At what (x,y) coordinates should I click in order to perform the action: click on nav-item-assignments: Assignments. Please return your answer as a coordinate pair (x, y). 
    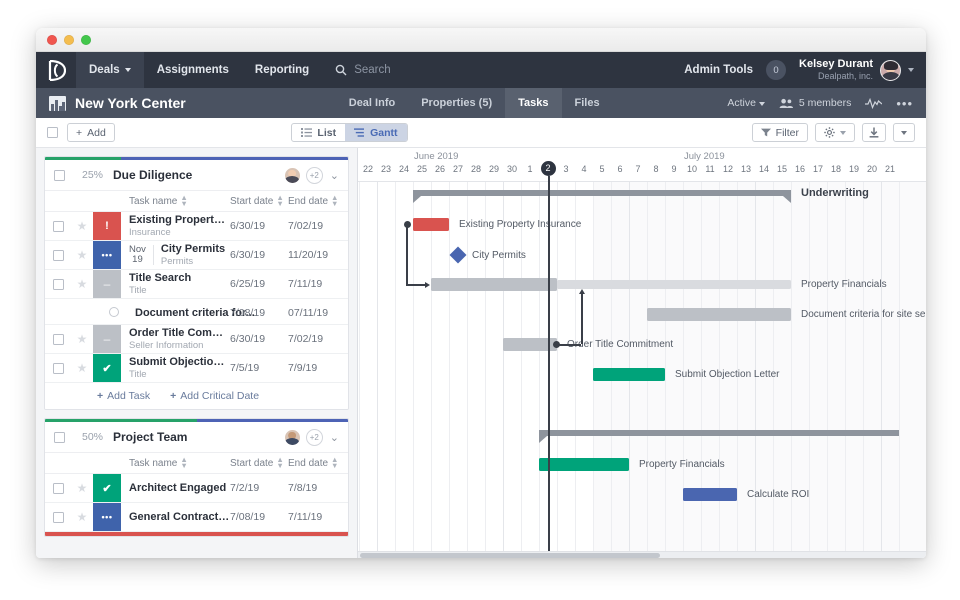
    Looking at the image, I should click on (193, 70).